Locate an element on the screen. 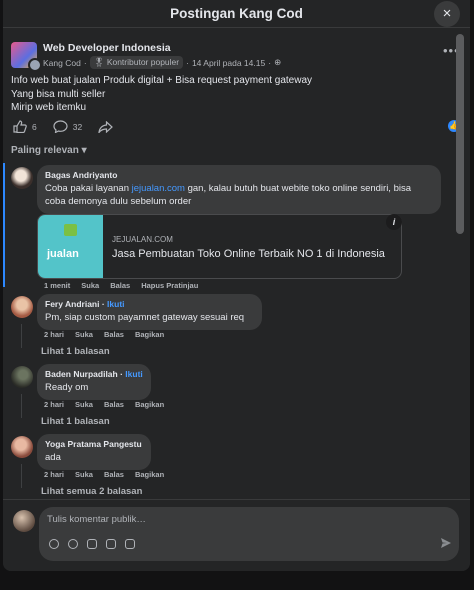 This screenshot has width=474, height=590. highlight-bar is located at coordinates (4, 225).